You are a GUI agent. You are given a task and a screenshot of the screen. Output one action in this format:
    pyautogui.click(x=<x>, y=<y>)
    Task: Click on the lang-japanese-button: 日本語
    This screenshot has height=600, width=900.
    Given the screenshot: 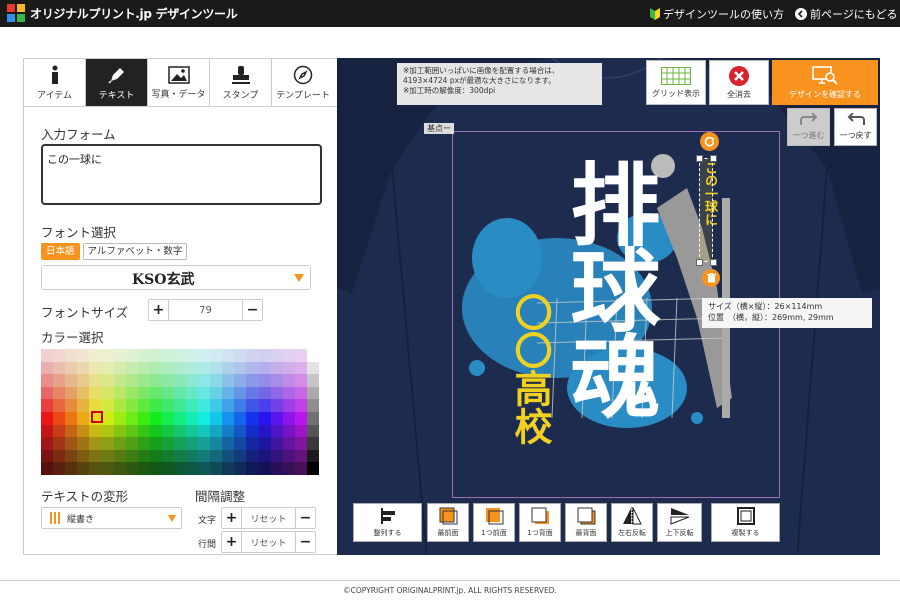 What is the action you would take?
    pyautogui.click(x=60, y=251)
    